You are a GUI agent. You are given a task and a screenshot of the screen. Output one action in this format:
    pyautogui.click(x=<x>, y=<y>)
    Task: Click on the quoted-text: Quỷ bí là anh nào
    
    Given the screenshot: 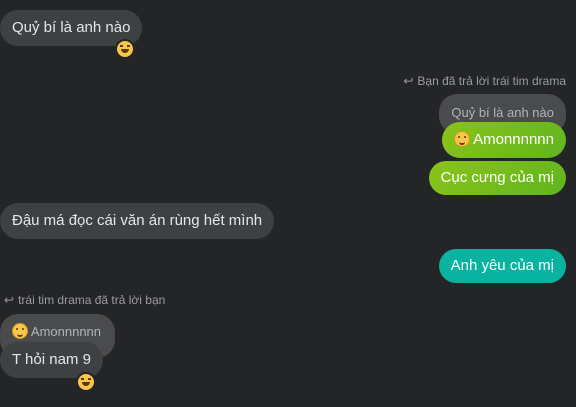 What is the action you would take?
    pyautogui.click(x=502, y=112)
    